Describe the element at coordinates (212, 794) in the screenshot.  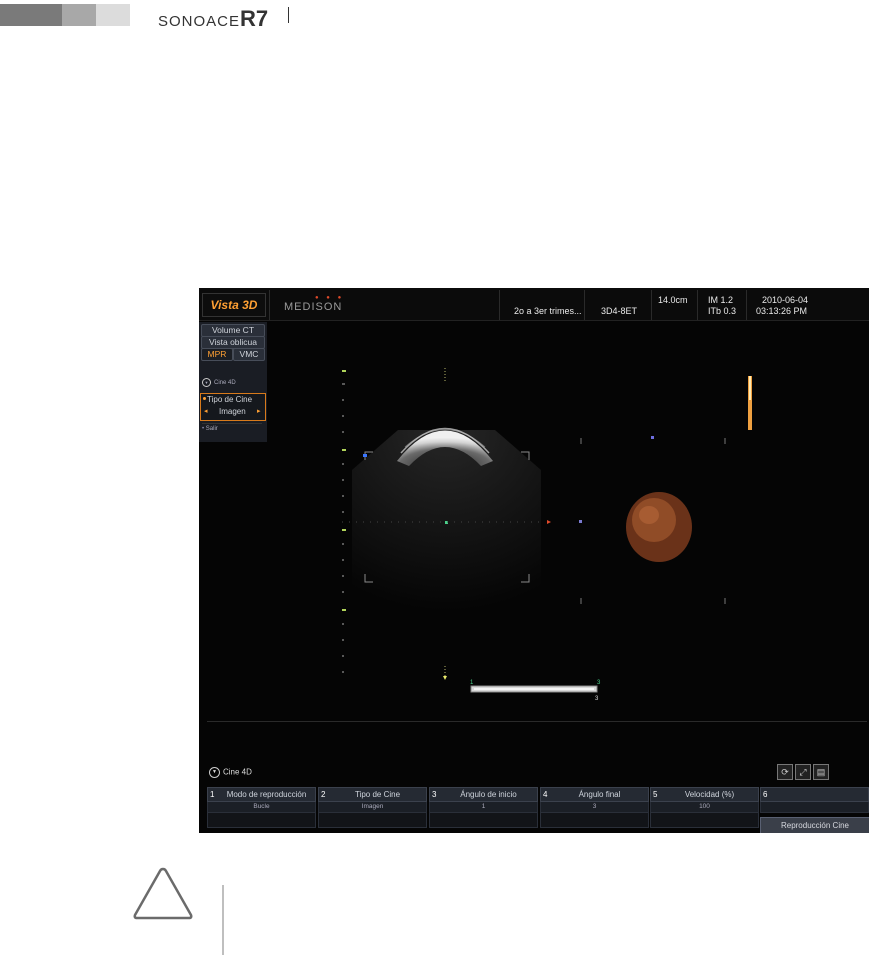
I see `control-number: 1` at that location.